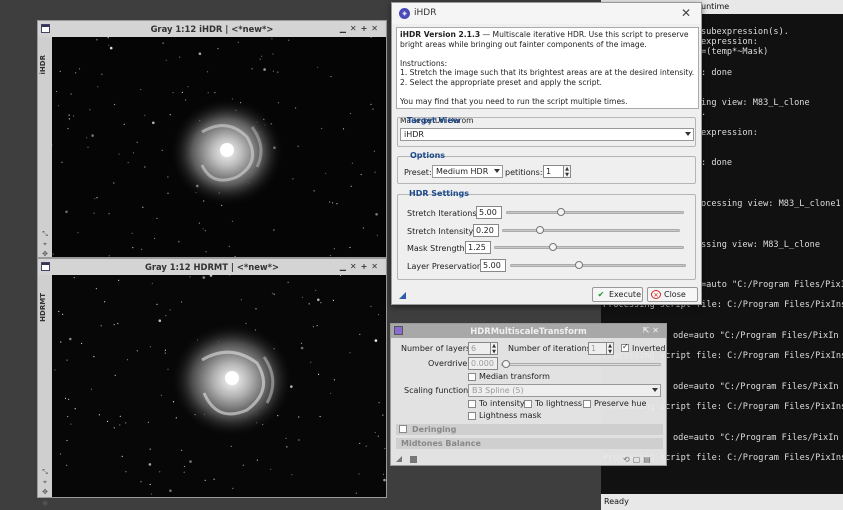 This screenshot has height=510, width=843. I want to click on window-buttons: ⇱✕, so click(652, 331).